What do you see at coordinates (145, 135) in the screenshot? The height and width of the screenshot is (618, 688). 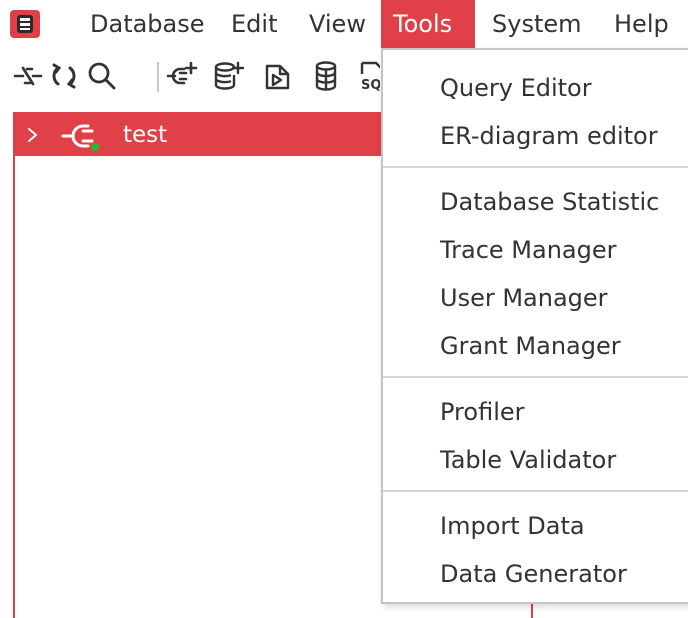 I see `tree-node-label: test` at bounding box center [145, 135].